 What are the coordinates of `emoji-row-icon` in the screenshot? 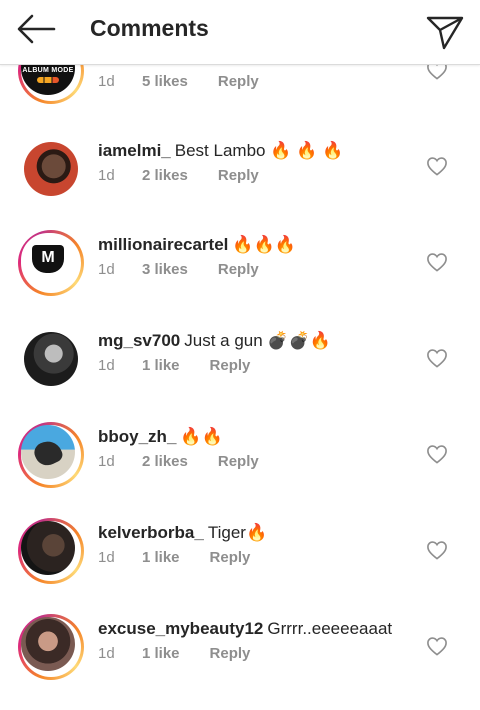 It's located at (48, 80).